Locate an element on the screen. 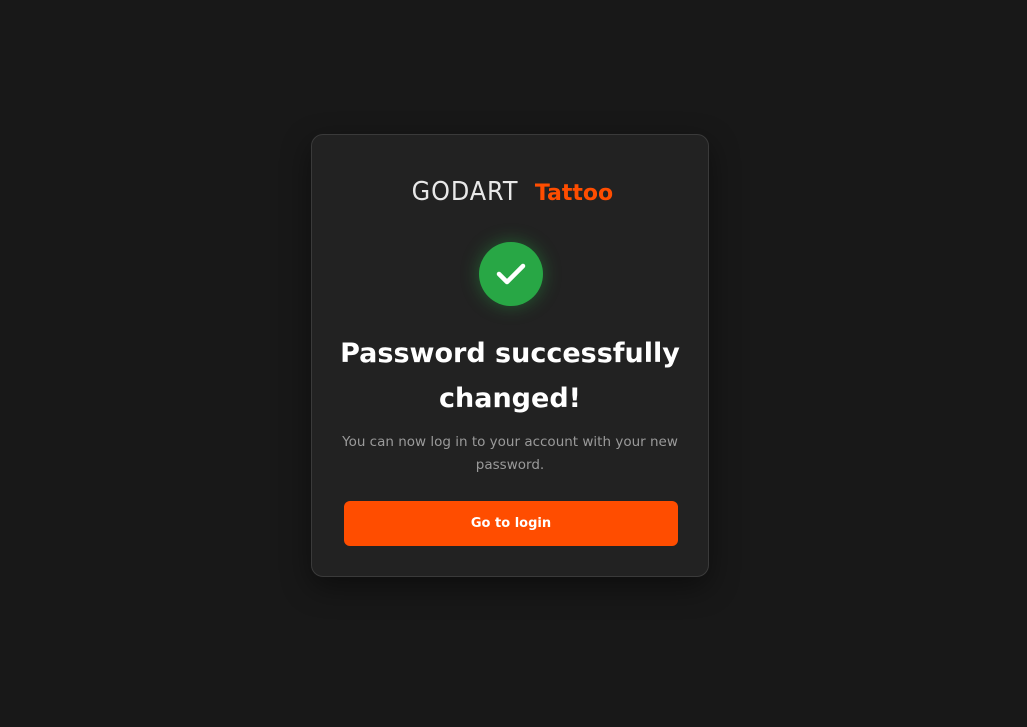  brand-logo: GODART Tattoo is located at coordinates (510, 194).